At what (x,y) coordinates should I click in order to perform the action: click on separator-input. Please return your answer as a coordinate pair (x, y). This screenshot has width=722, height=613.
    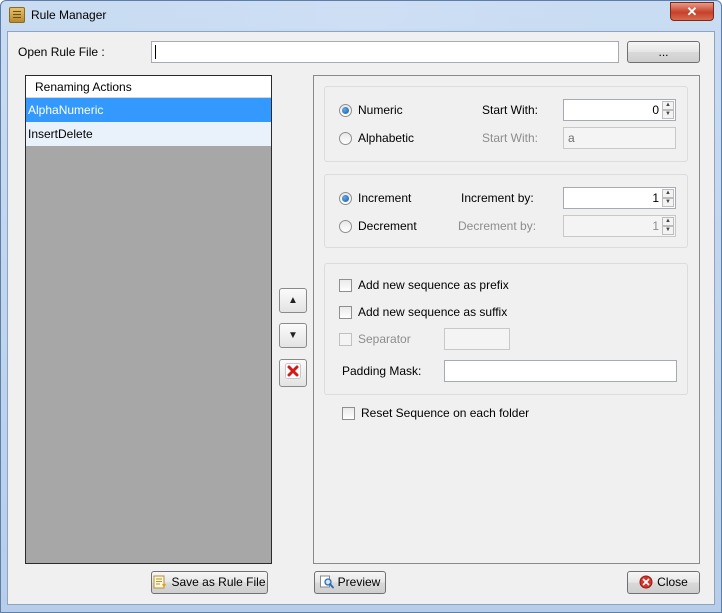
    Looking at the image, I should click on (477, 339).